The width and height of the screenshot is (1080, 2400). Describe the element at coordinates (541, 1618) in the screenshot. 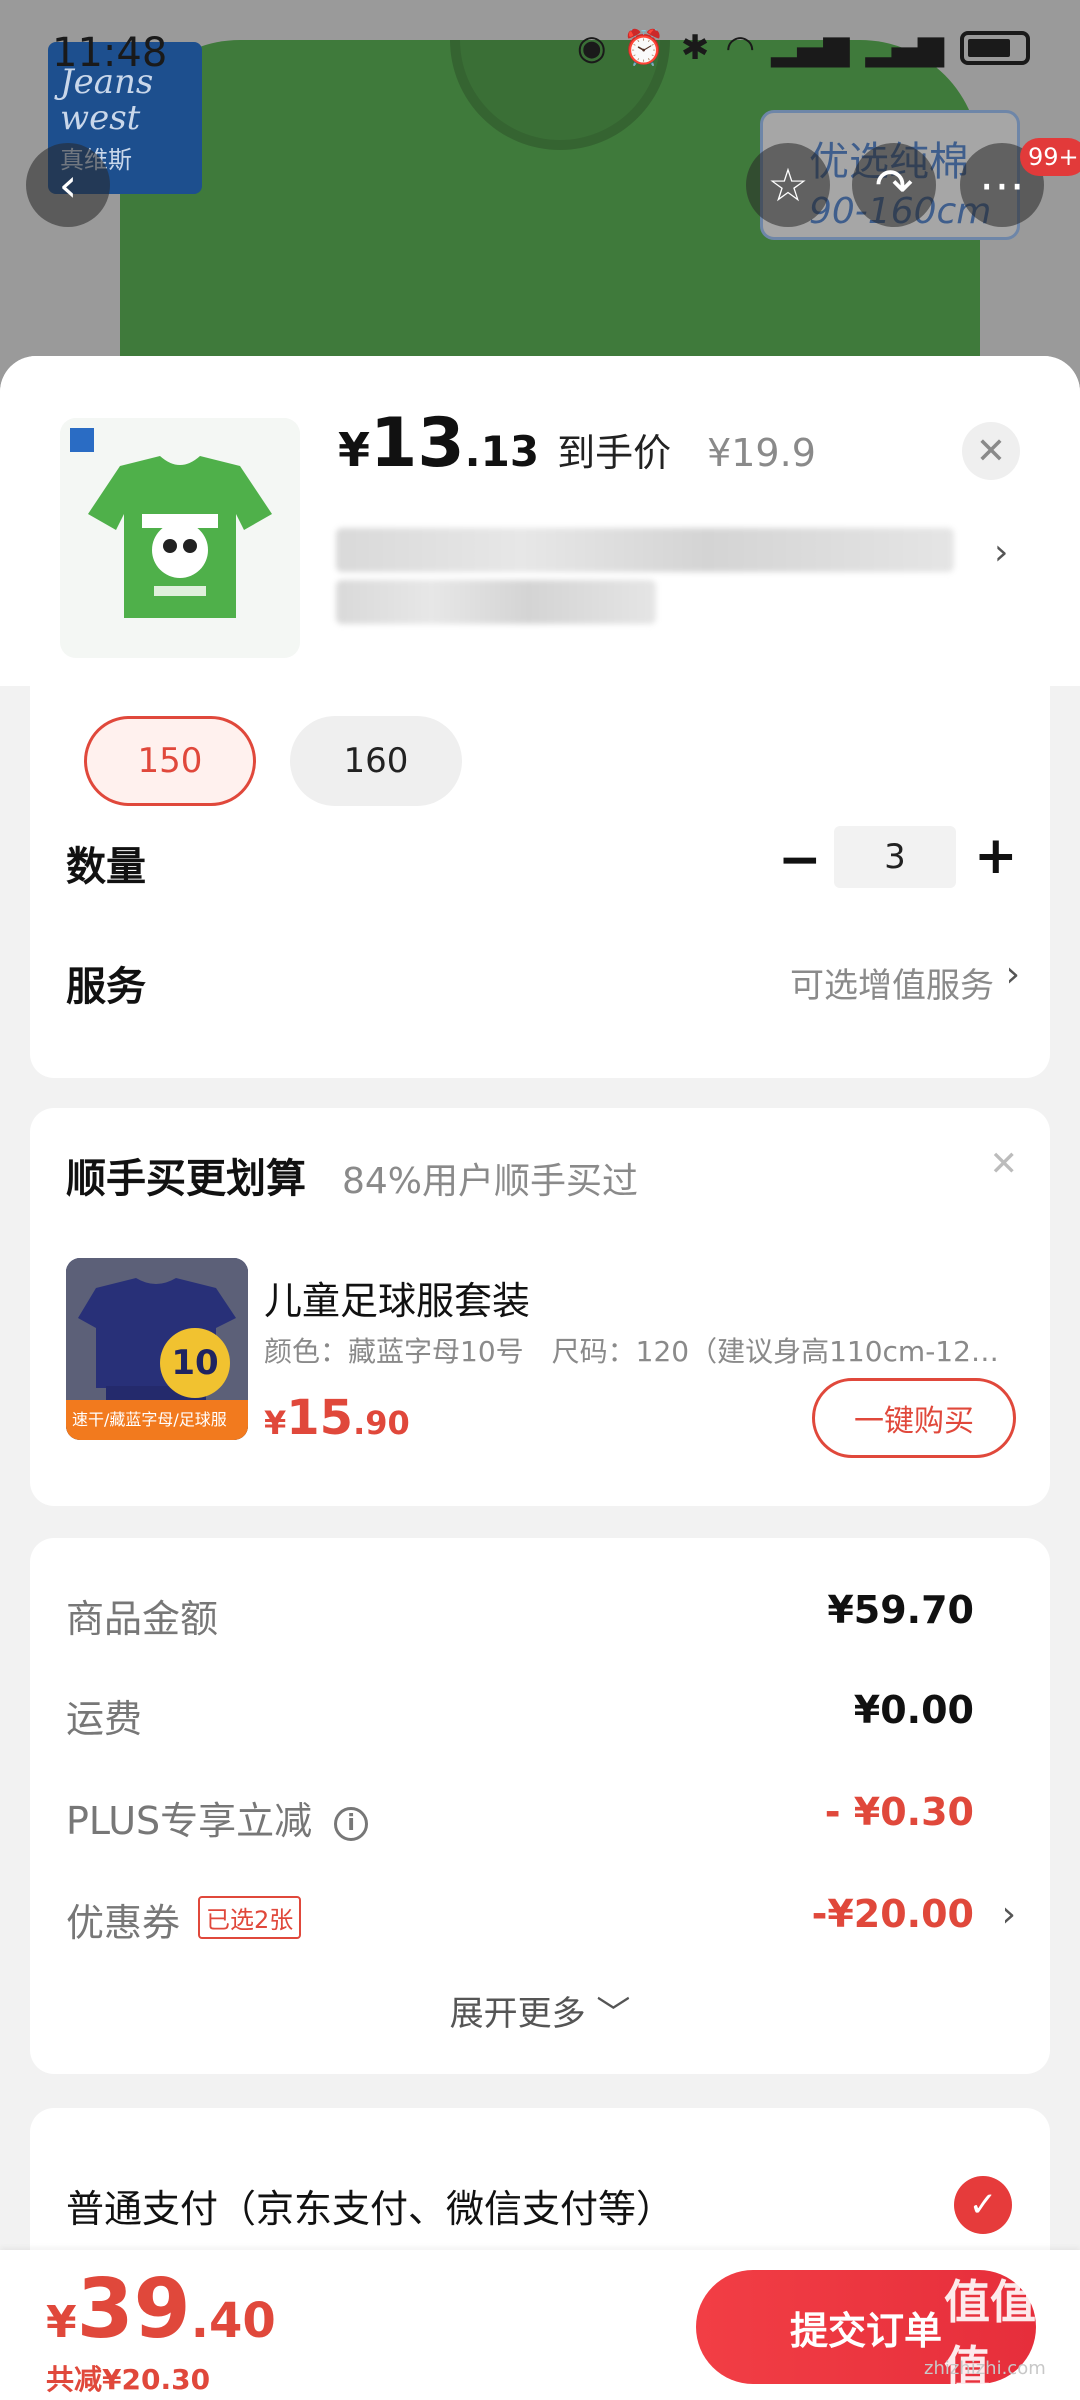

I see `summary-row-goods: 商品金额 ¥59.70` at that location.